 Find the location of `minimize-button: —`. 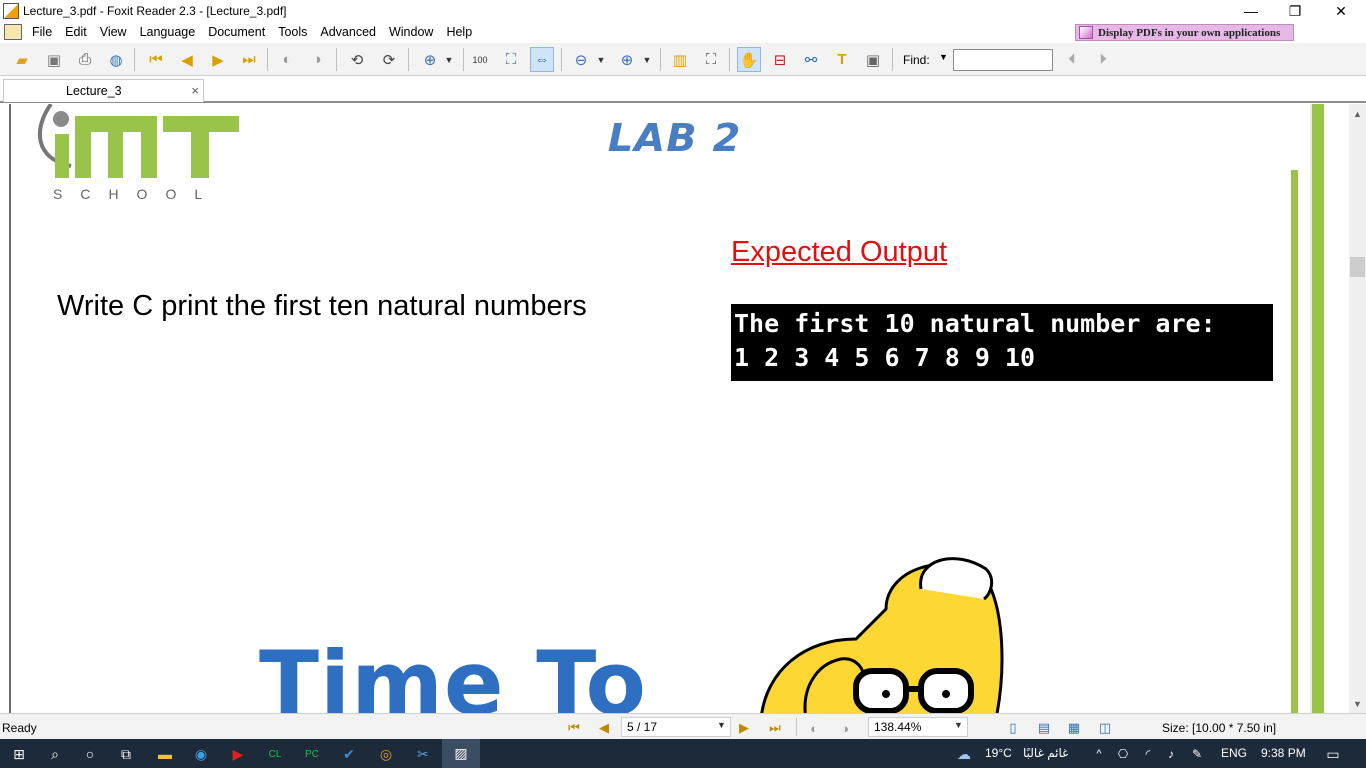

minimize-button: — is located at coordinates (1251, 11).